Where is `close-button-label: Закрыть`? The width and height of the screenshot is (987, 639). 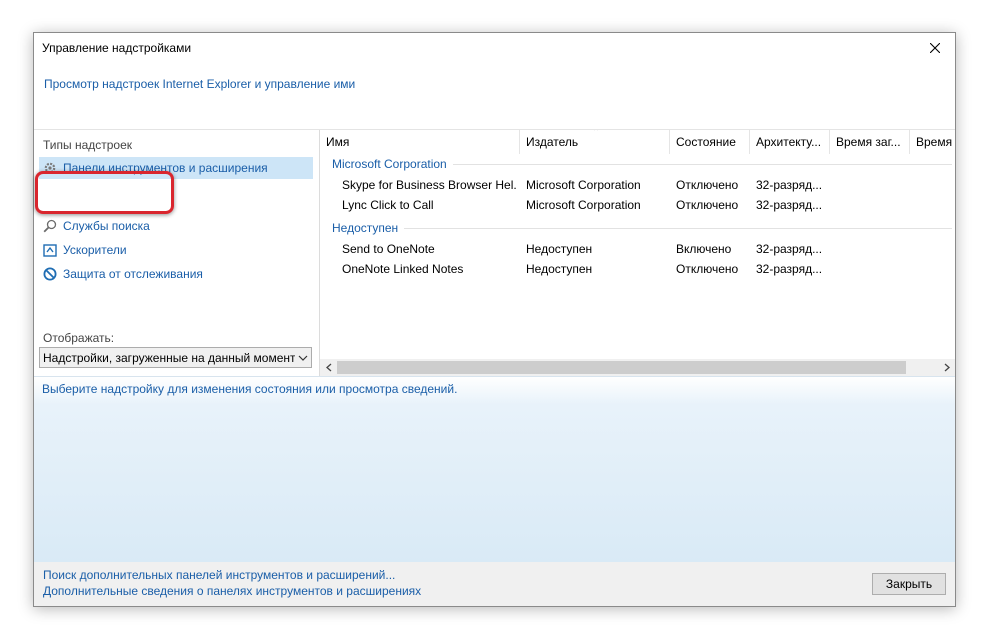
close-button-label: Закрыть is located at coordinates (909, 584).